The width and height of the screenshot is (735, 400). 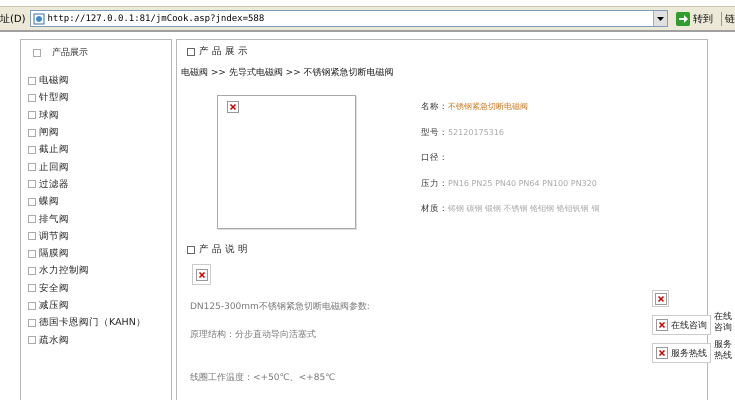 I want to click on category-link: 疏水阀, so click(x=54, y=340).